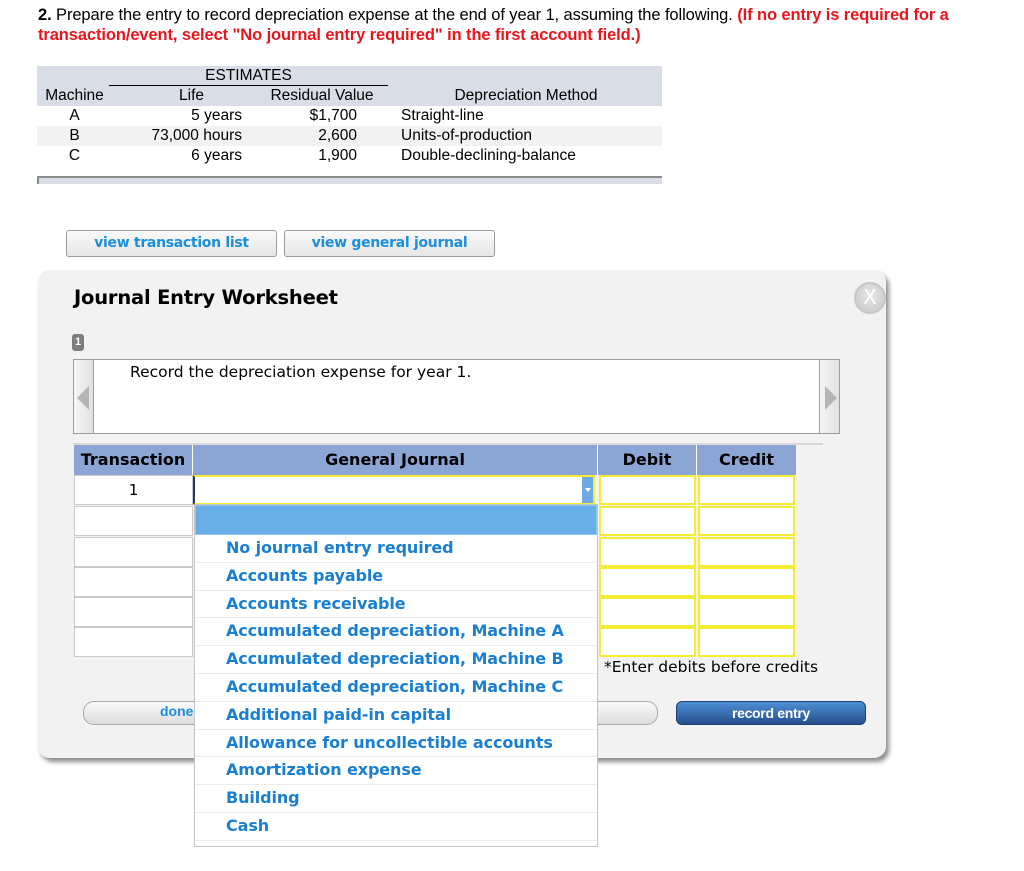 The width and height of the screenshot is (1024, 871). I want to click on machine-cell: B, so click(74, 135).